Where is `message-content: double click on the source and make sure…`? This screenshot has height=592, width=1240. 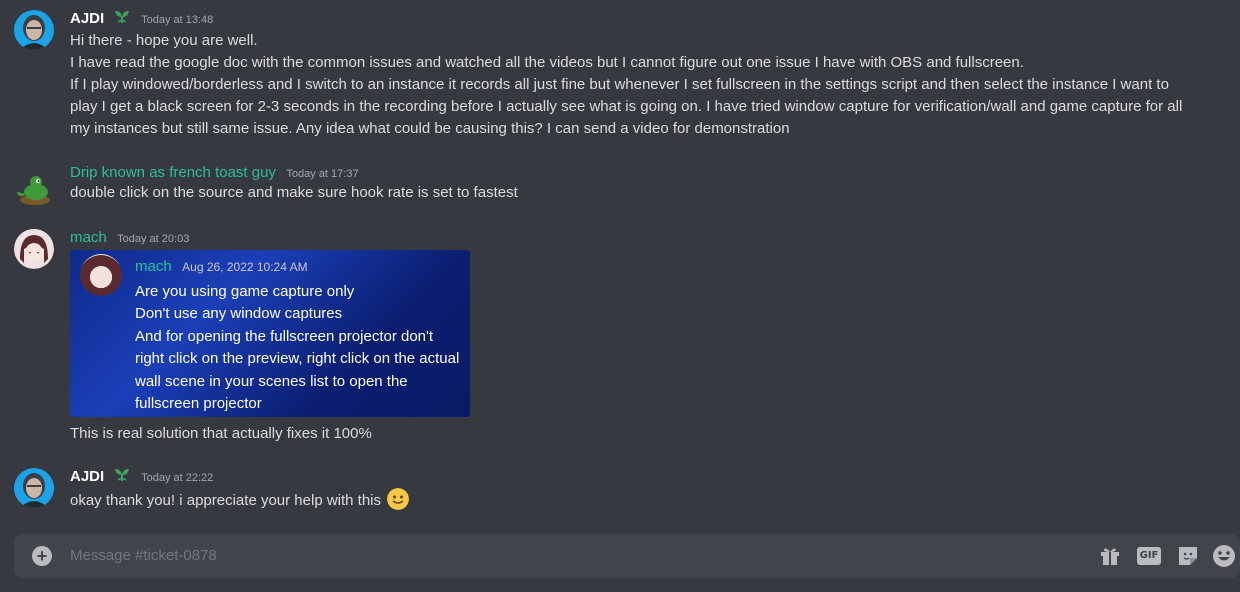
message-content: double click on the source and make sure… is located at coordinates (294, 193).